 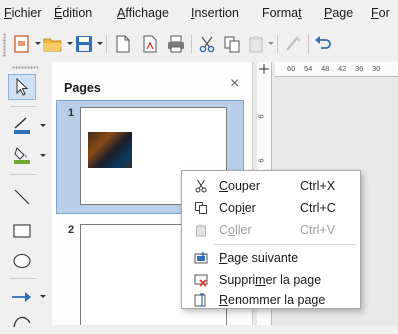 I want to click on paste-dropdown-icon, so click(x=271, y=43).